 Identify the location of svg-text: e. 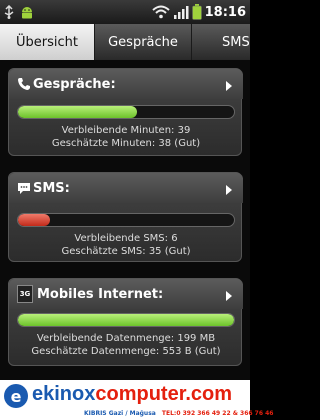
(16, 396).